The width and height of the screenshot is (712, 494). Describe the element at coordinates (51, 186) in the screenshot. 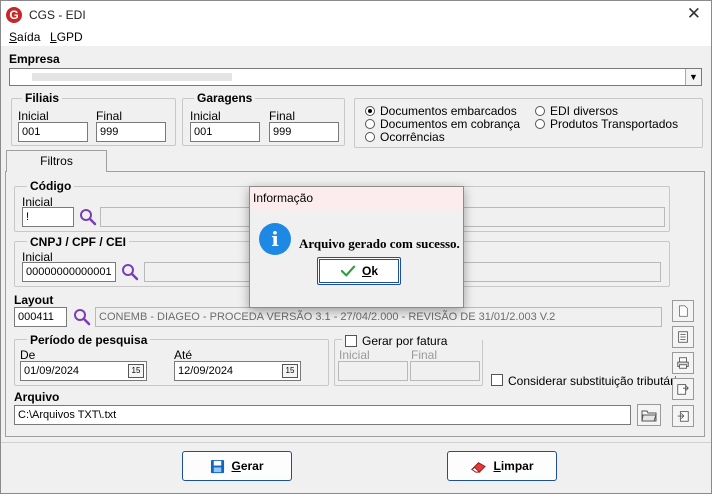

I see `codigo-title: Código` at that location.